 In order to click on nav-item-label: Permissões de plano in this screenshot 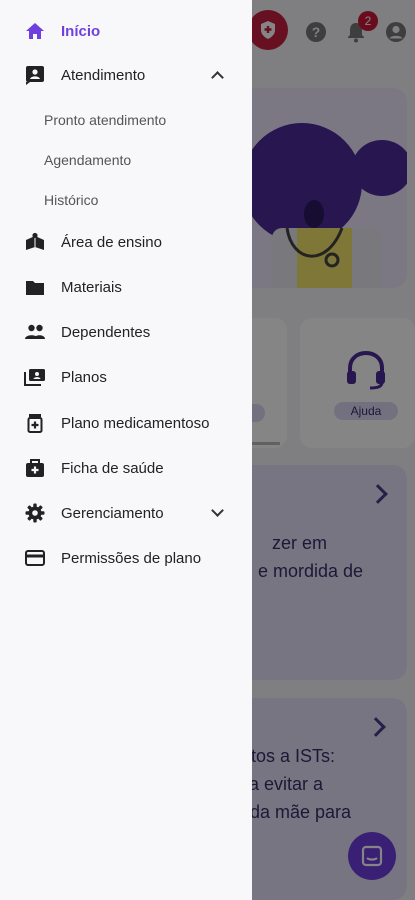, I will do `click(131, 558)`.